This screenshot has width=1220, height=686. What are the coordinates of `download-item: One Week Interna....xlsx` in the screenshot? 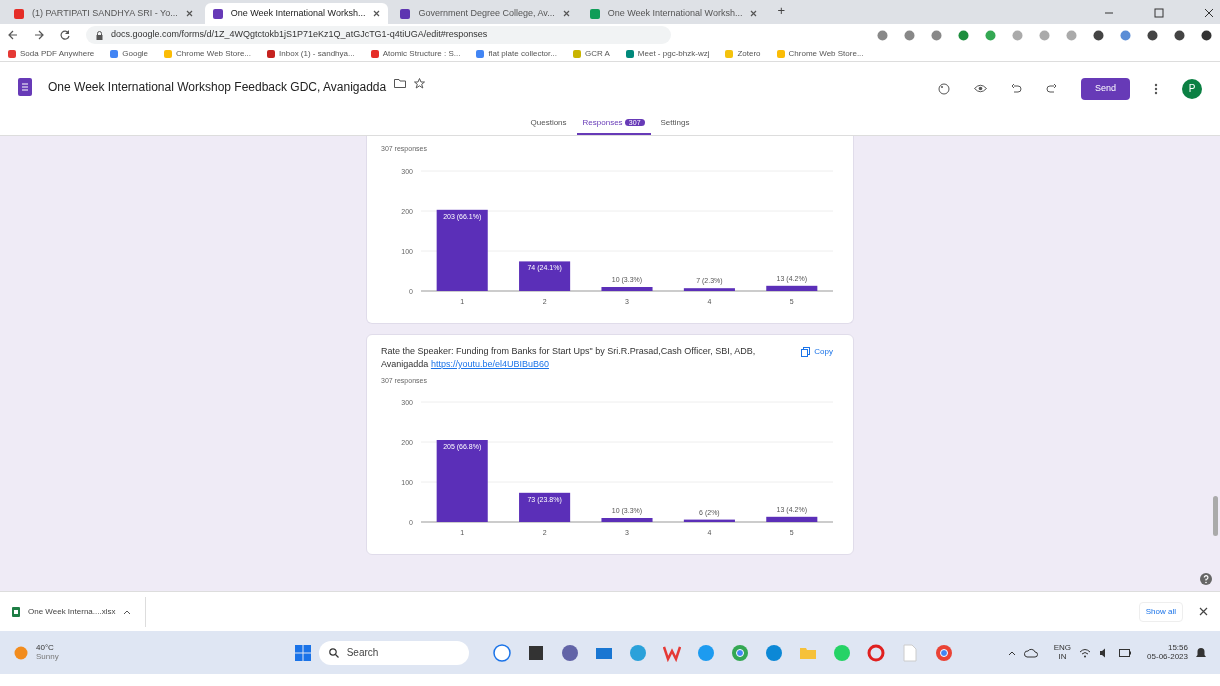 It's located at (79, 611).